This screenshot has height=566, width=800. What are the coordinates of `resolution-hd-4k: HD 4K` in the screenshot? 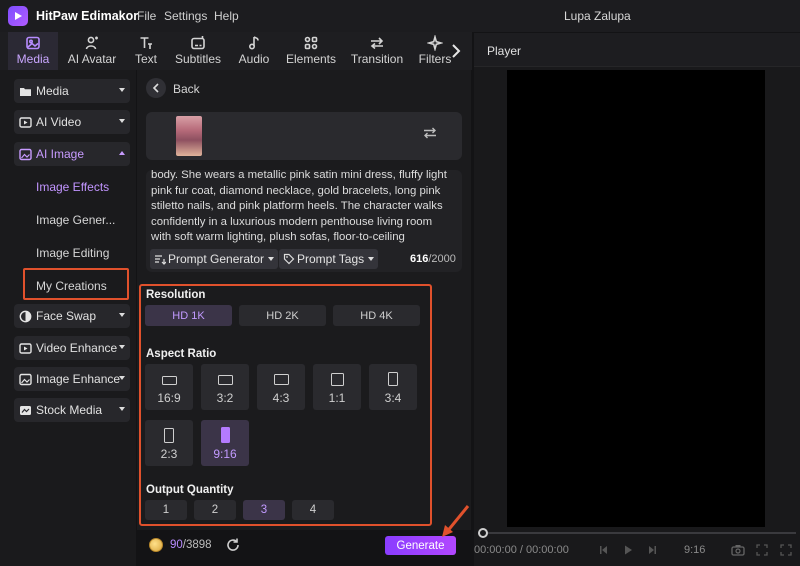 It's located at (376, 315).